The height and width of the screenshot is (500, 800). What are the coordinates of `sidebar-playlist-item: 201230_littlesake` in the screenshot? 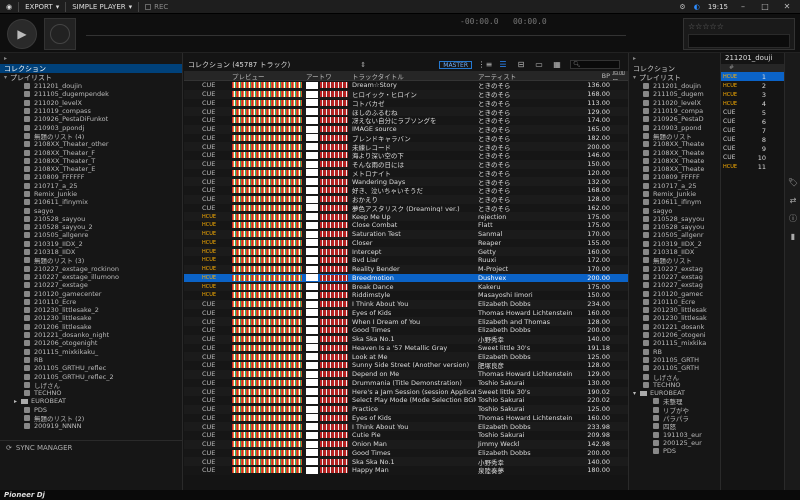 It's located at (91, 318).